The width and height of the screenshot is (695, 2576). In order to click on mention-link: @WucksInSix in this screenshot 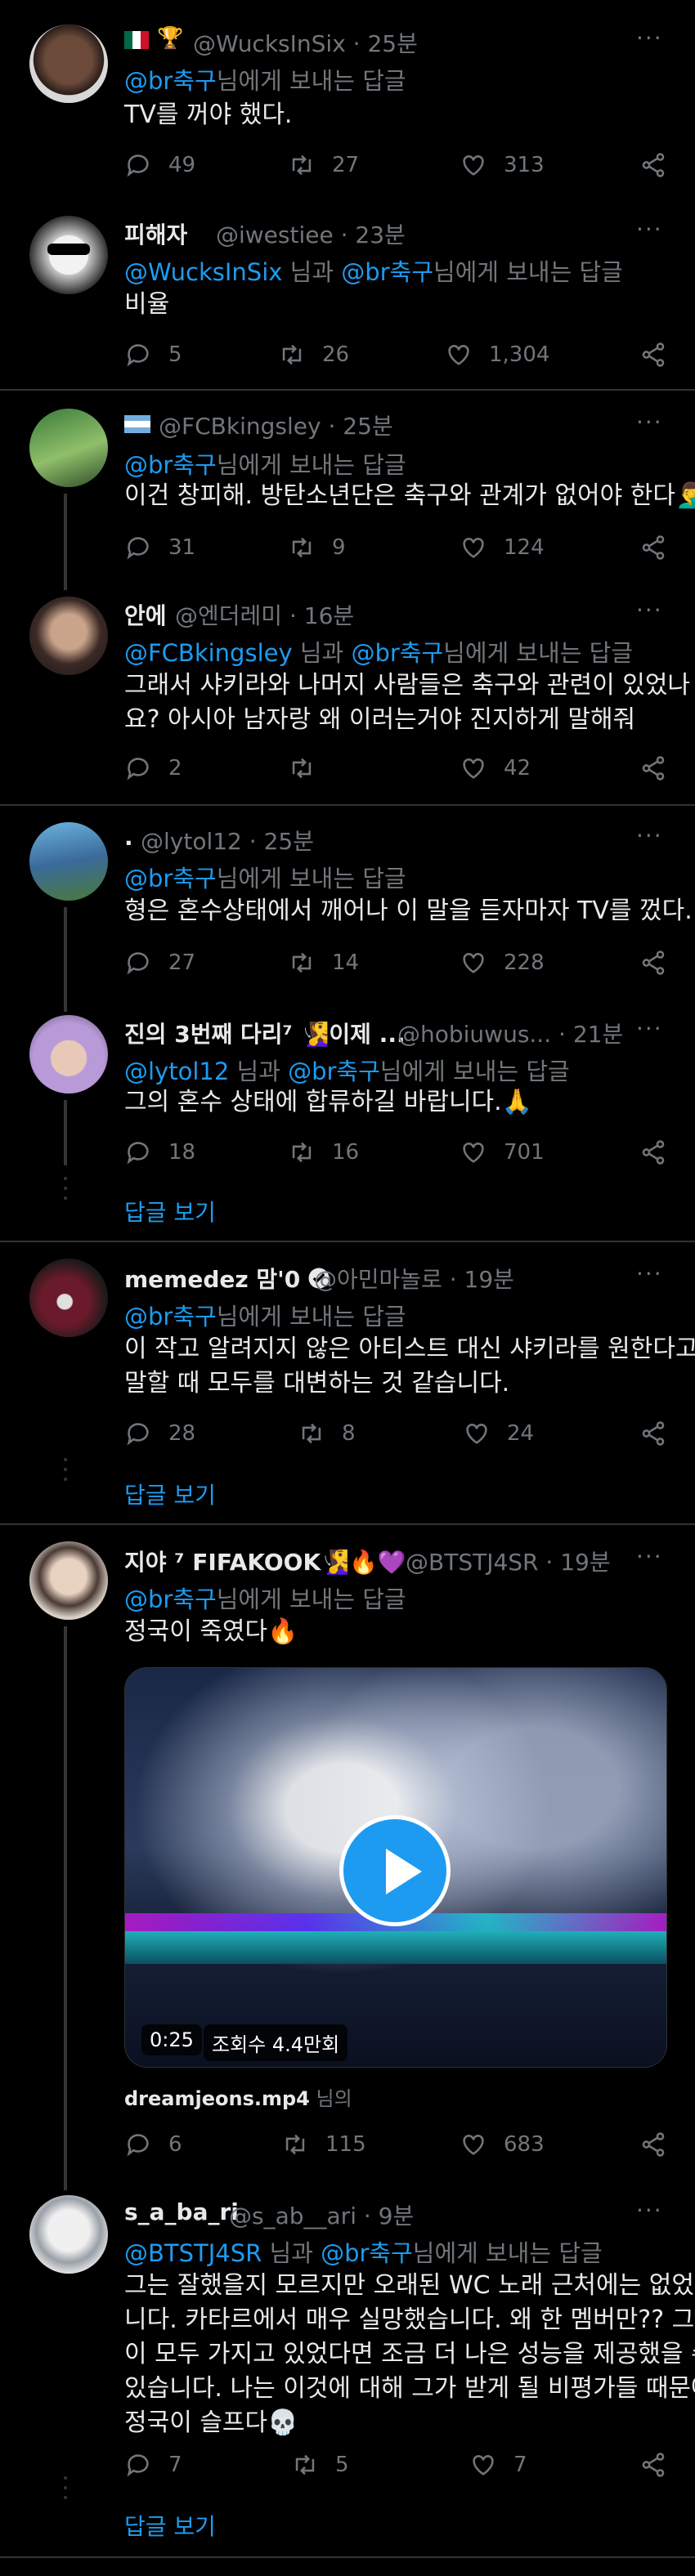, I will do `click(203, 272)`.